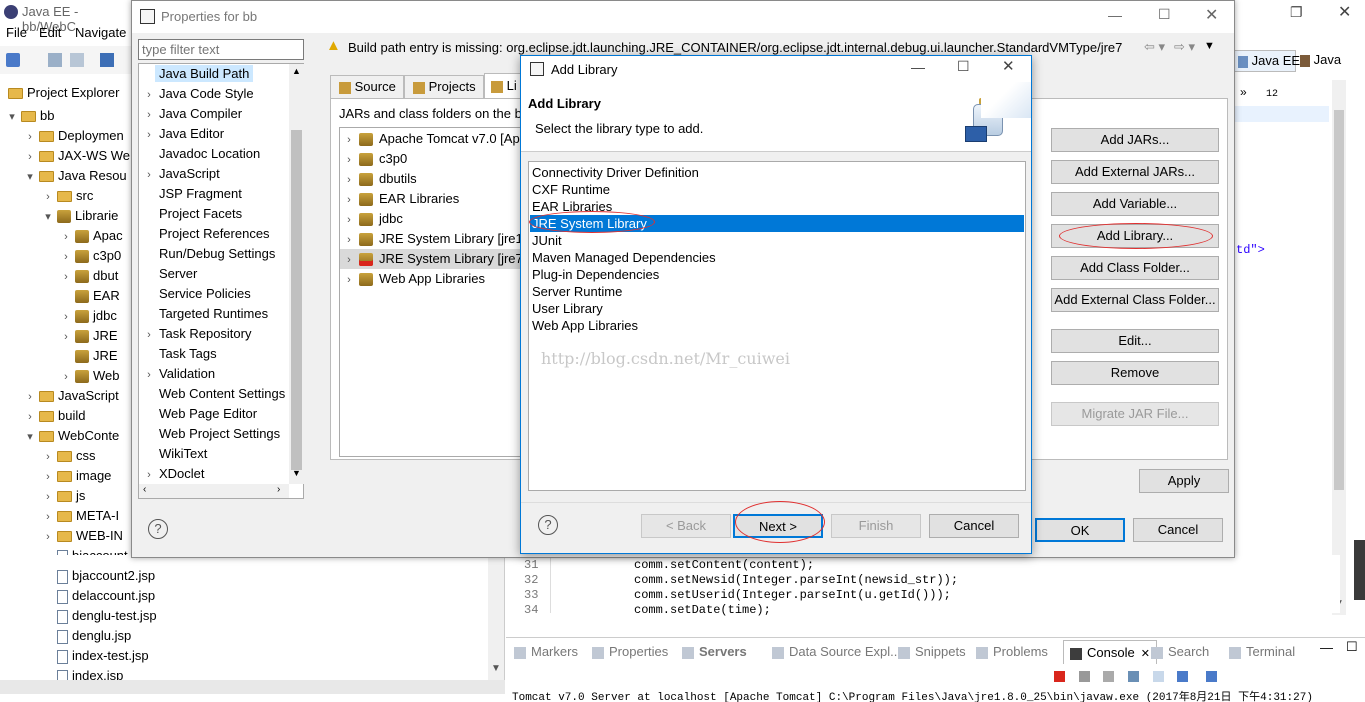  What do you see at coordinates (71, 436) in the screenshot?
I see `project-tree-item: ▾ WebConte` at bounding box center [71, 436].